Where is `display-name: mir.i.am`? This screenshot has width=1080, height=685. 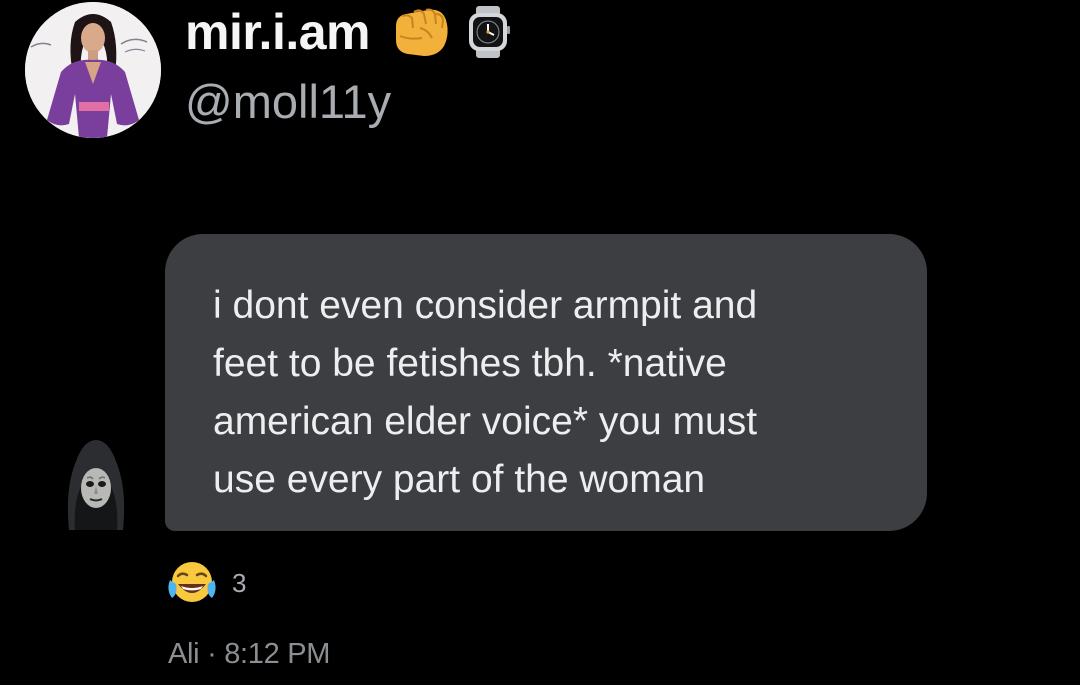 display-name: mir.i.am is located at coordinates (278, 32).